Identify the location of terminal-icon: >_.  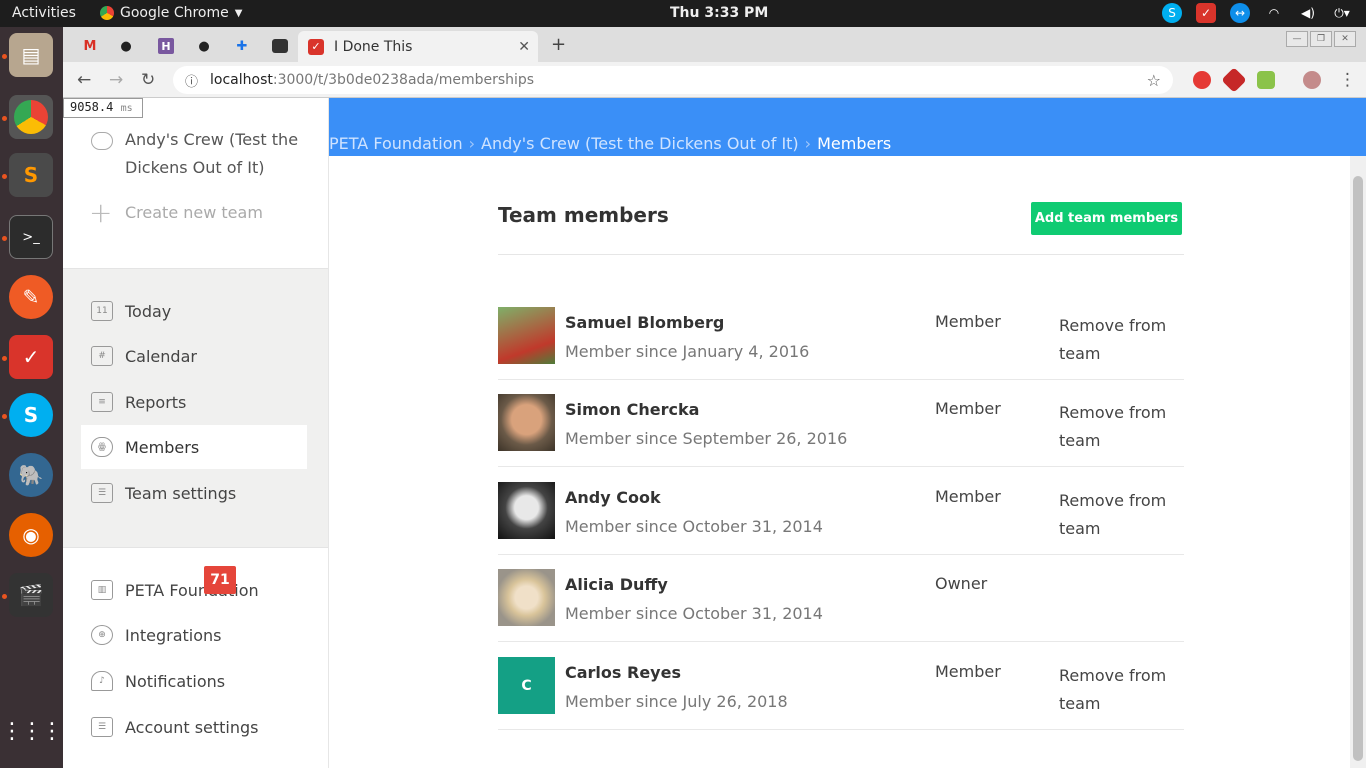
(31, 237).